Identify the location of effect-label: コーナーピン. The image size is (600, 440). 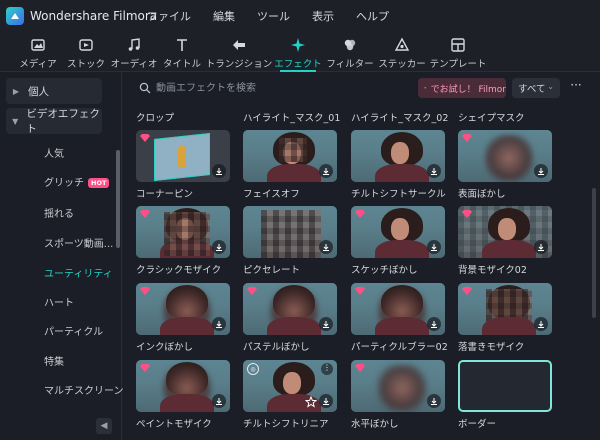
(165, 194).